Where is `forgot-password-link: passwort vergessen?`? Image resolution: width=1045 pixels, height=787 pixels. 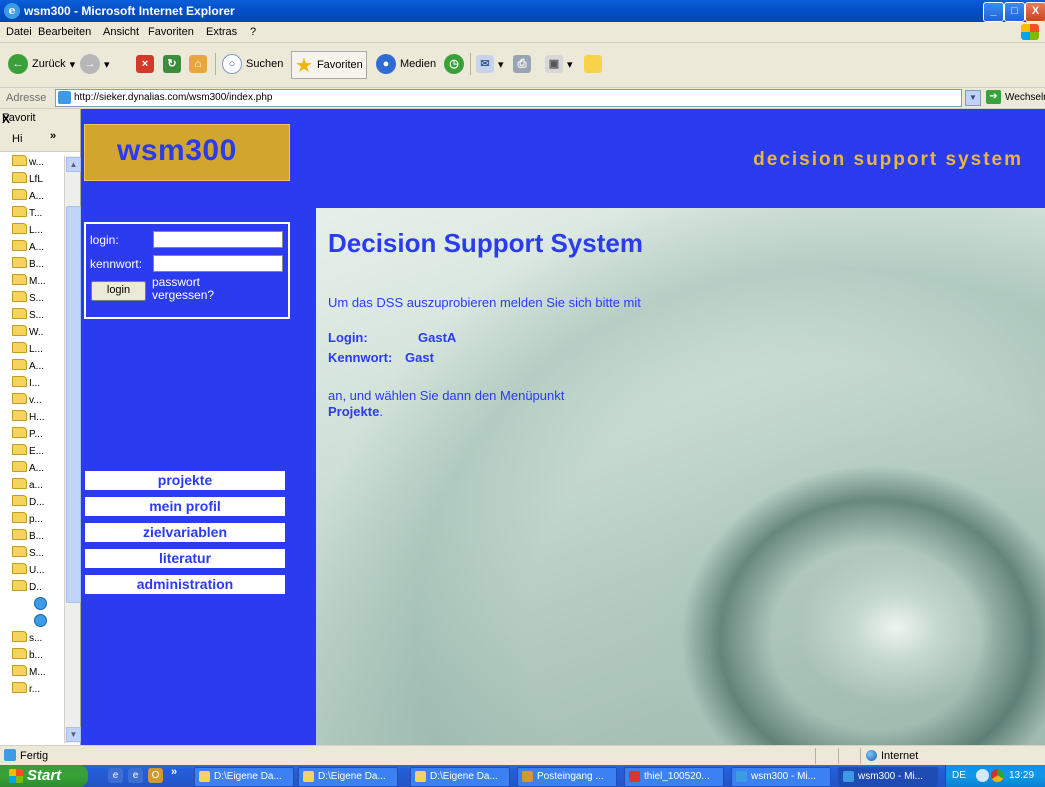
forgot-password-link: passwort vergessen? is located at coordinates (183, 289).